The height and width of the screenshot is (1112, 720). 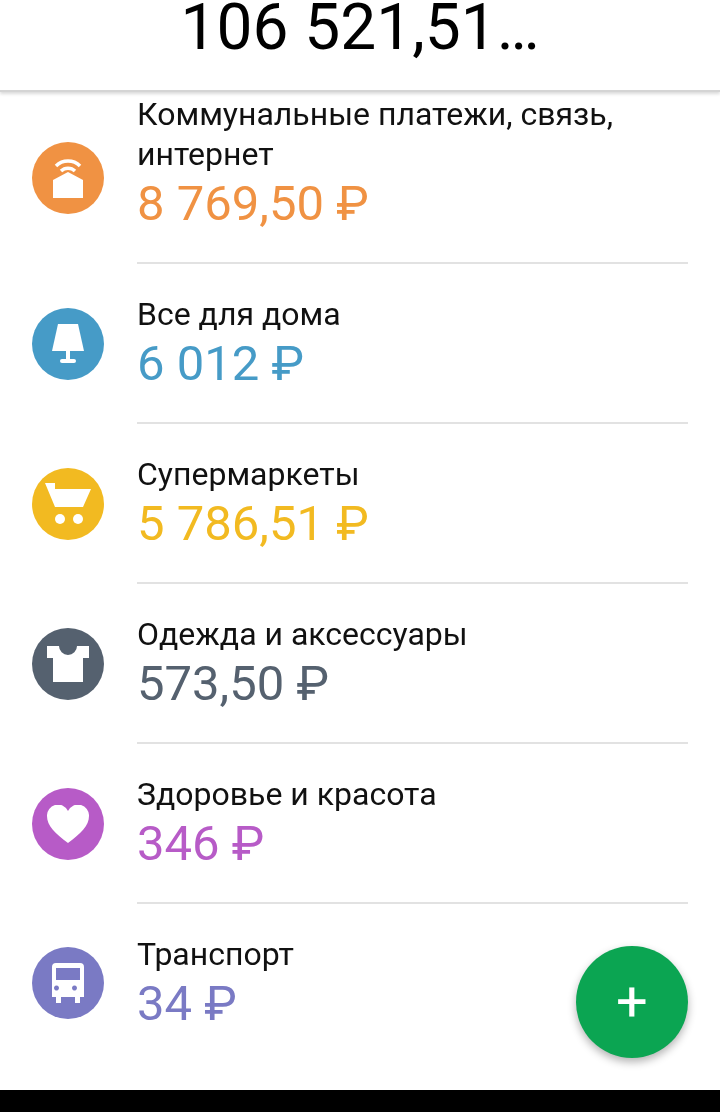 What do you see at coordinates (233, 684) in the screenshot?
I see `category-amount: 573,50 ₽` at bounding box center [233, 684].